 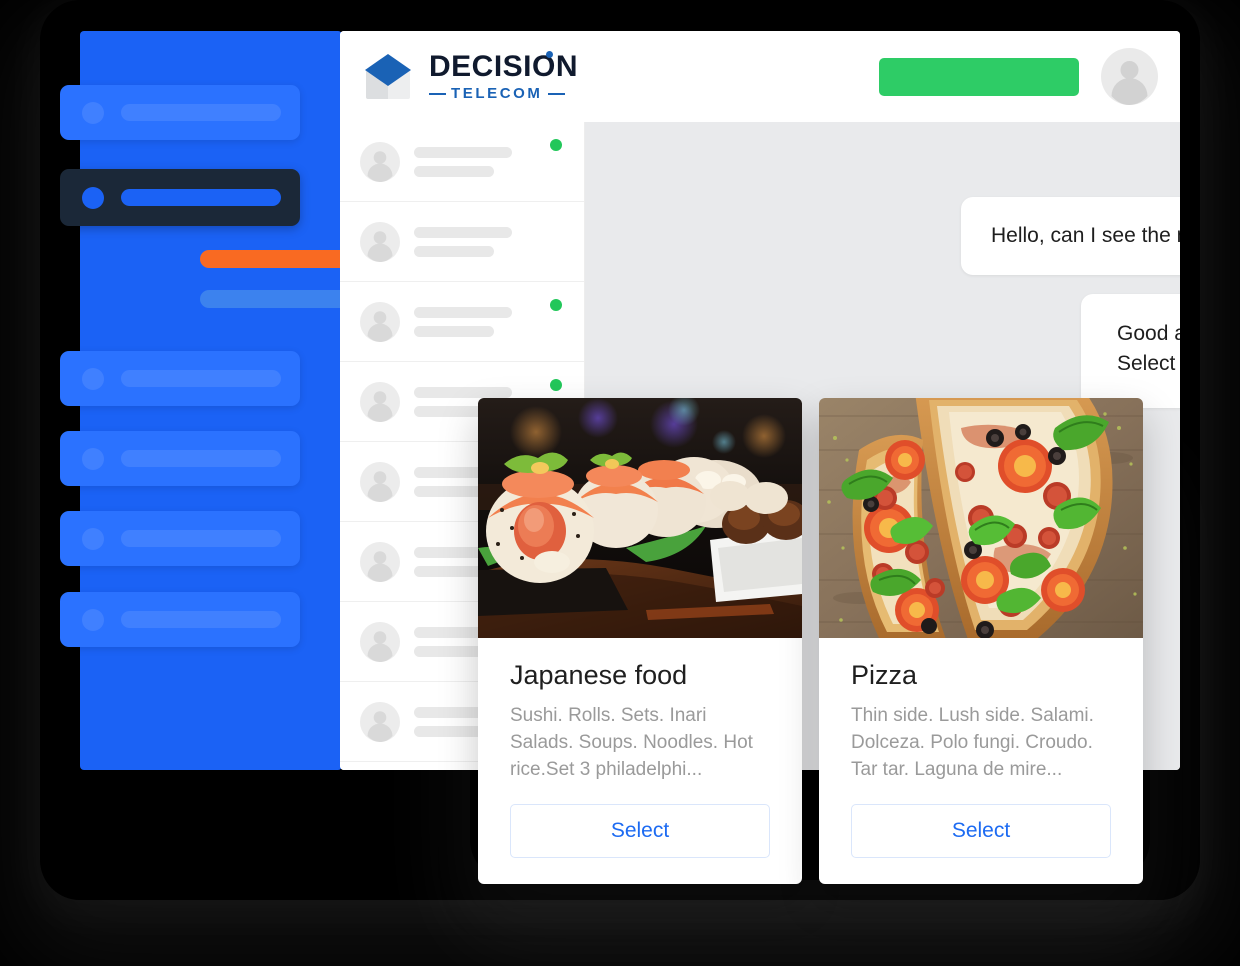 What do you see at coordinates (1070, 236) in the screenshot?
I see `chat-message-incoming: Hello, can I see the menu?` at bounding box center [1070, 236].